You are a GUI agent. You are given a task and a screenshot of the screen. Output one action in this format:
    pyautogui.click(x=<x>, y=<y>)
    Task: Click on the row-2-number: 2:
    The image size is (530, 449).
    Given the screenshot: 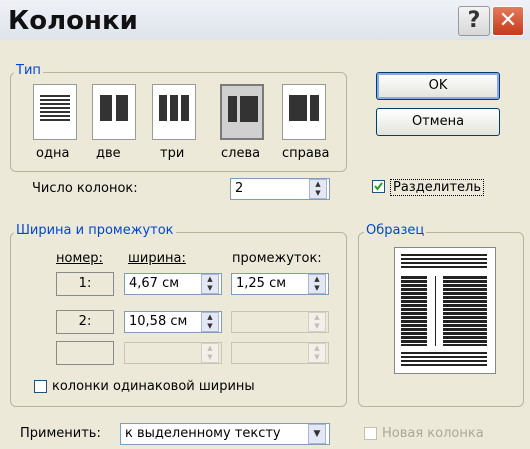 What is the action you would take?
    pyautogui.click(x=85, y=322)
    